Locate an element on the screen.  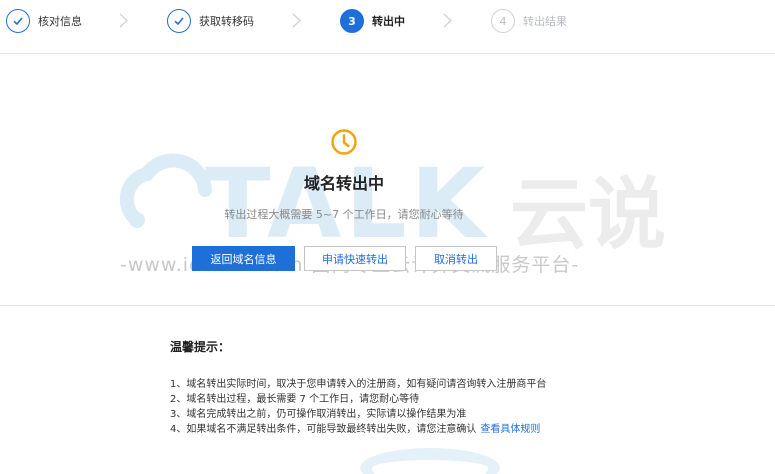
top-divider is located at coordinates (387, 53).